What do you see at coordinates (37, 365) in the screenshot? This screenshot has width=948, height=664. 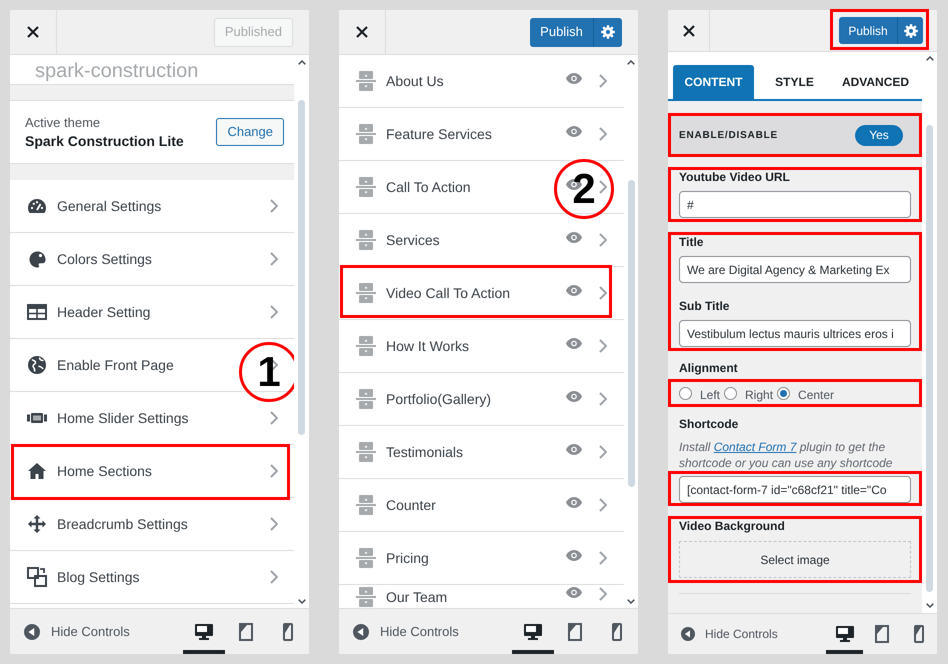 I see `globe-icon` at bounding box center [37, 365].